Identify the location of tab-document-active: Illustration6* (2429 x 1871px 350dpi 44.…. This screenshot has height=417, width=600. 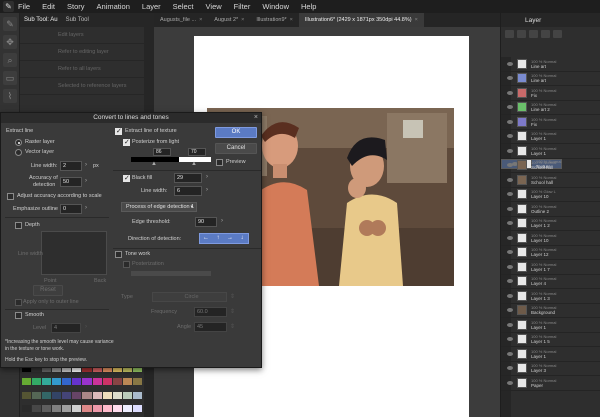
(361, 20).